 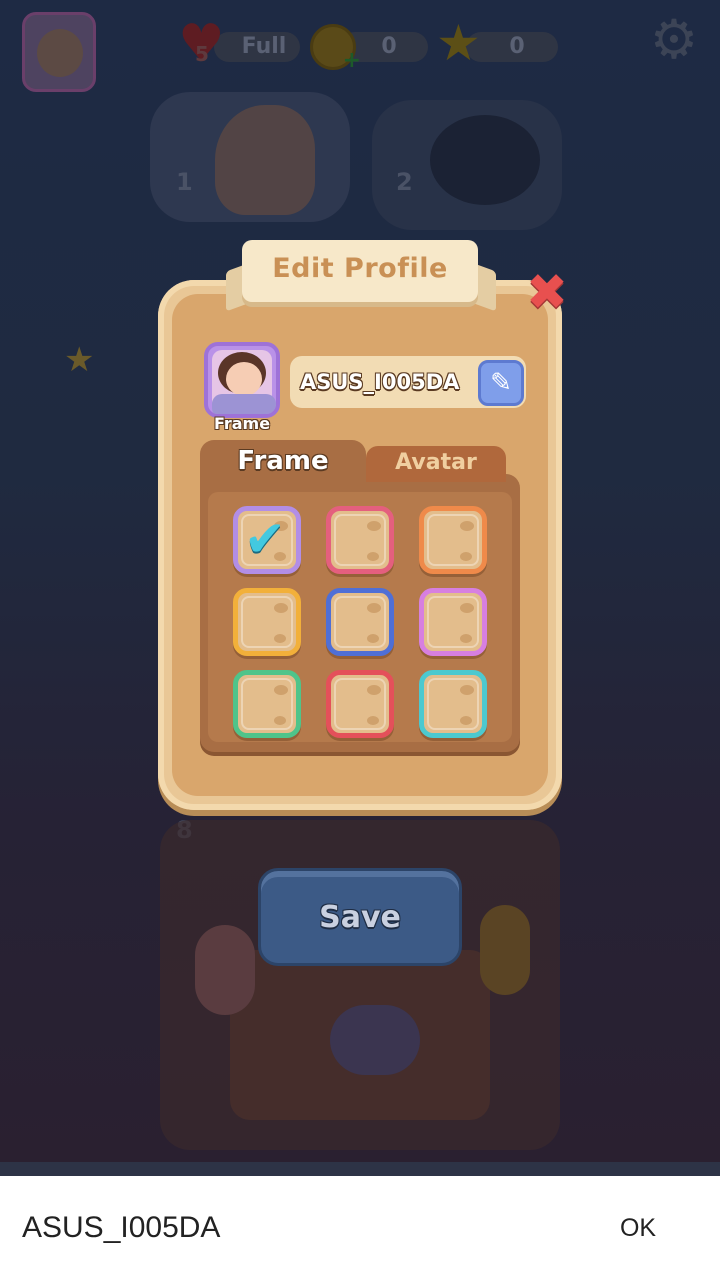 I want to click on tab-frame: Frame, so click(x=283, y=464).